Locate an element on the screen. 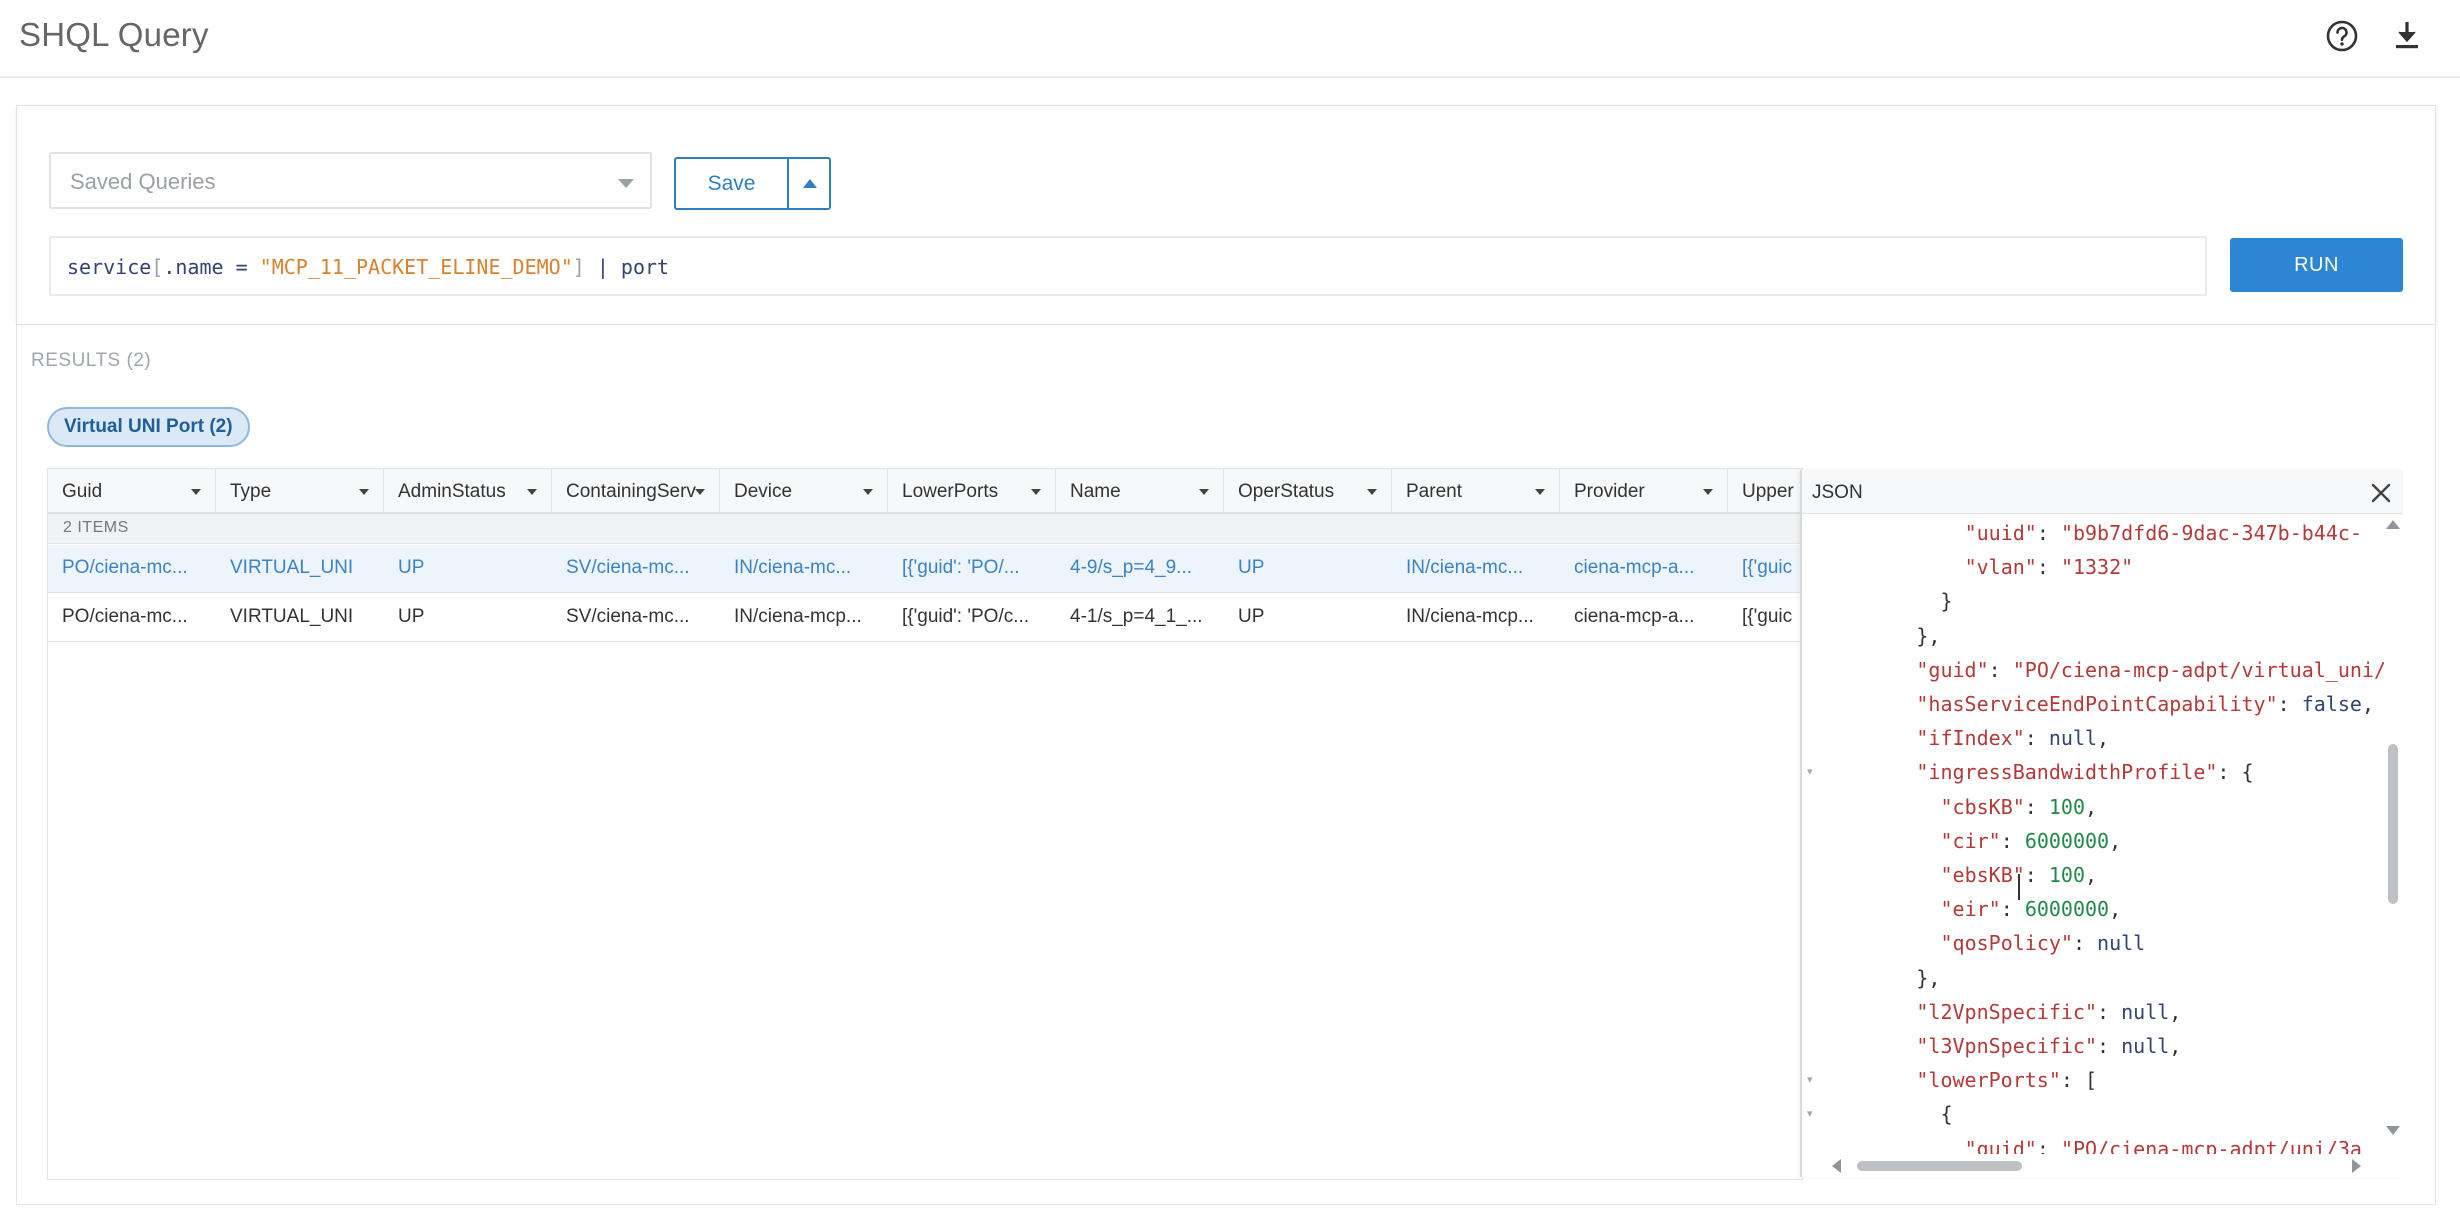 The height and width of the screenshot is (1212, 2460). json-line: } is located at coordinates (2164, 601).